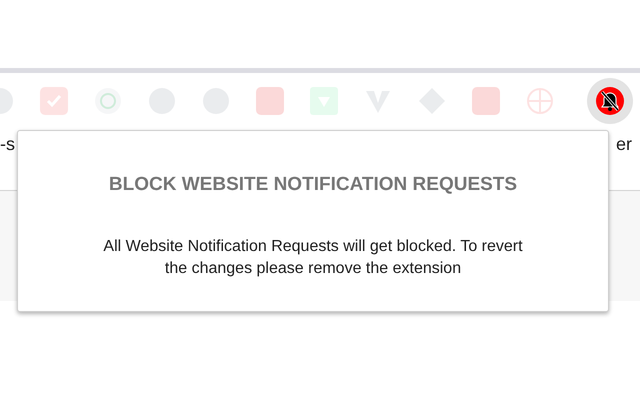  What do you see at coordinates (313, 185) in the screenshot?
I see `popup-title: BLOCK WEBSITE NOTIFICATION REQUESTS` at bounding box center [313, 185].